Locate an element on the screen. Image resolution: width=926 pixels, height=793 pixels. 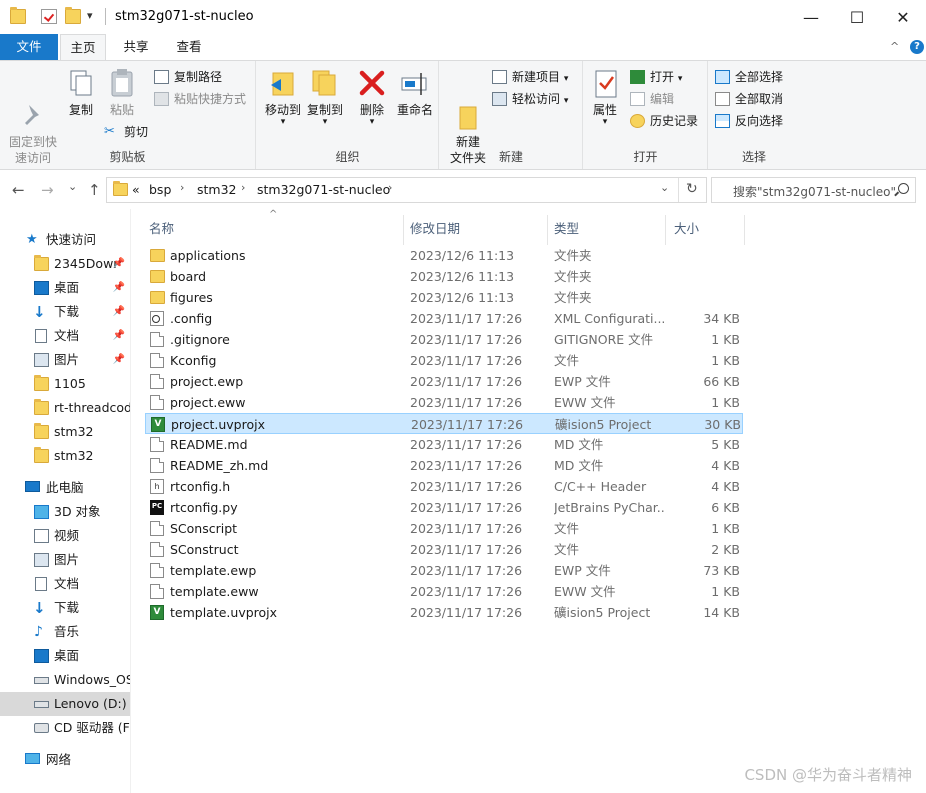
sidebar-item-pictures: 图片 is located at coordinates (65, 560).